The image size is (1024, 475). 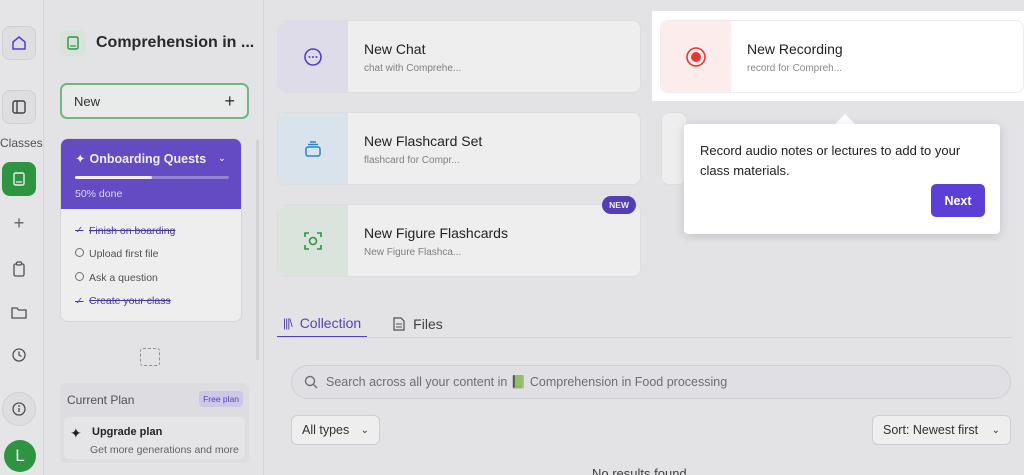 What do you see at coordinates (130, 301) in the screenshot?
I see `quest-item-label: Create your class` at bounding box center [130, 301].